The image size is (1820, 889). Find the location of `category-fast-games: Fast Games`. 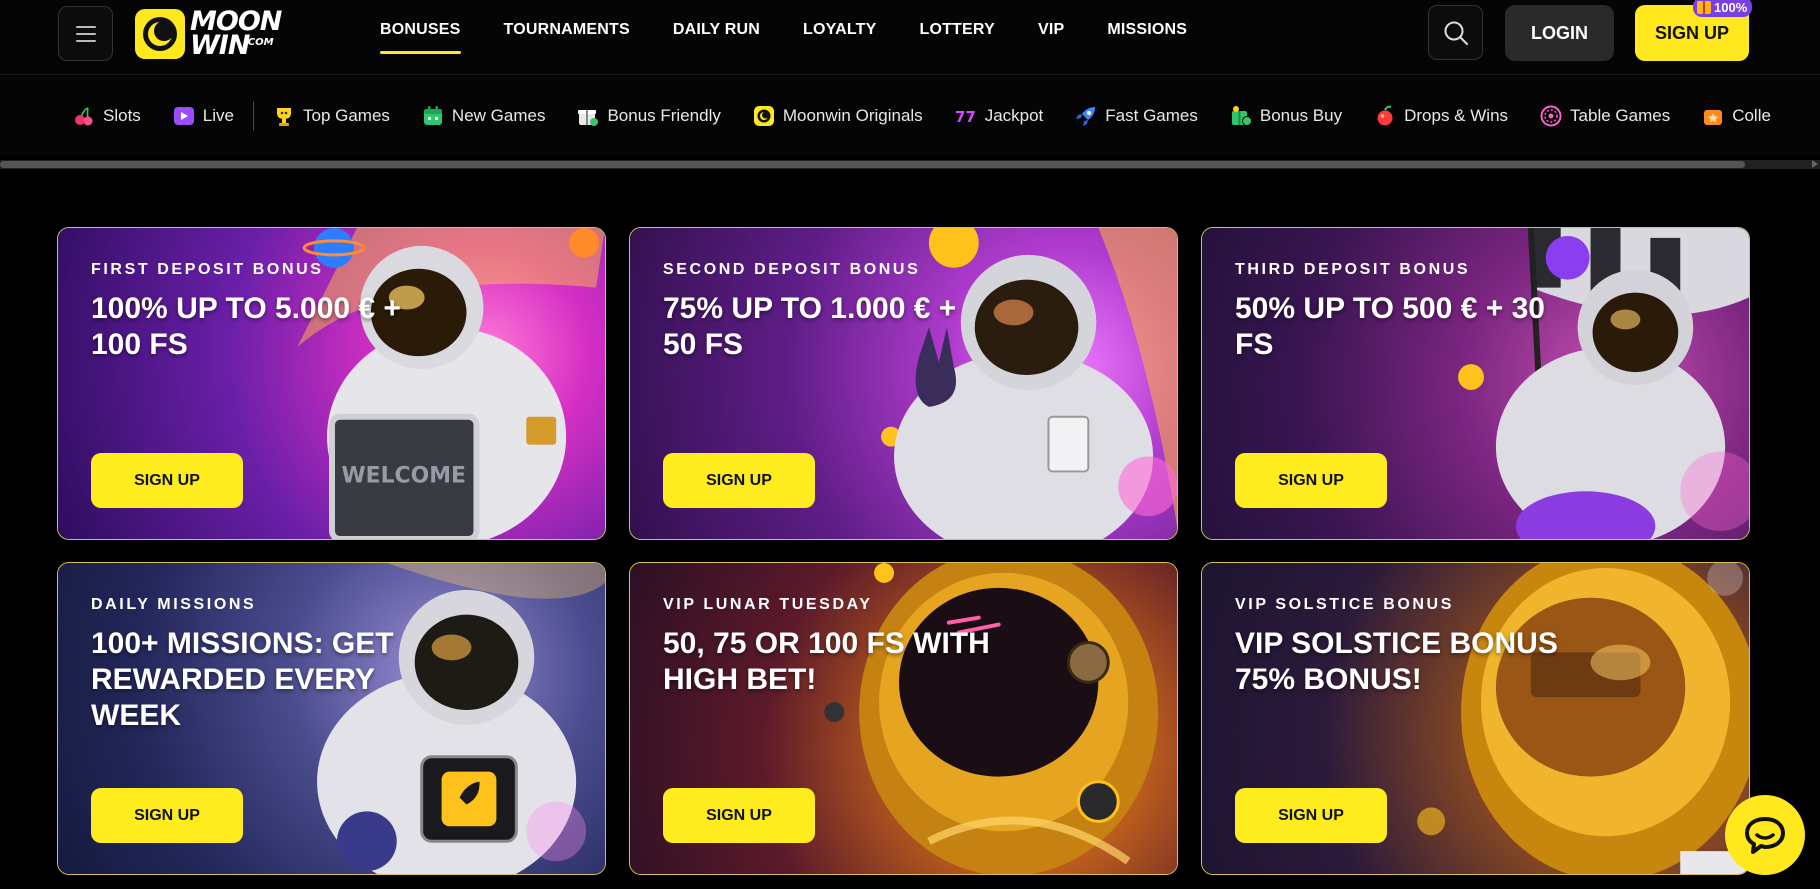

category-fast-games: Fast Games is located at coordinates (1136, 116).